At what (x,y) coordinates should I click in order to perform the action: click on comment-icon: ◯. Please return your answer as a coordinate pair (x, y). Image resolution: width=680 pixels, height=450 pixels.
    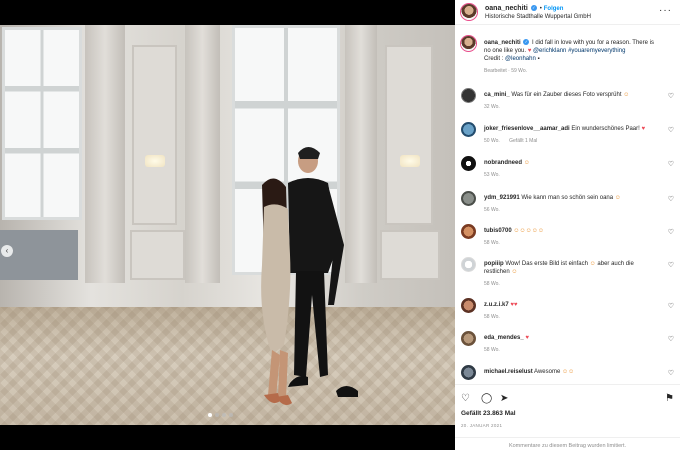
    Looking at the image, I should click on (486, 398).